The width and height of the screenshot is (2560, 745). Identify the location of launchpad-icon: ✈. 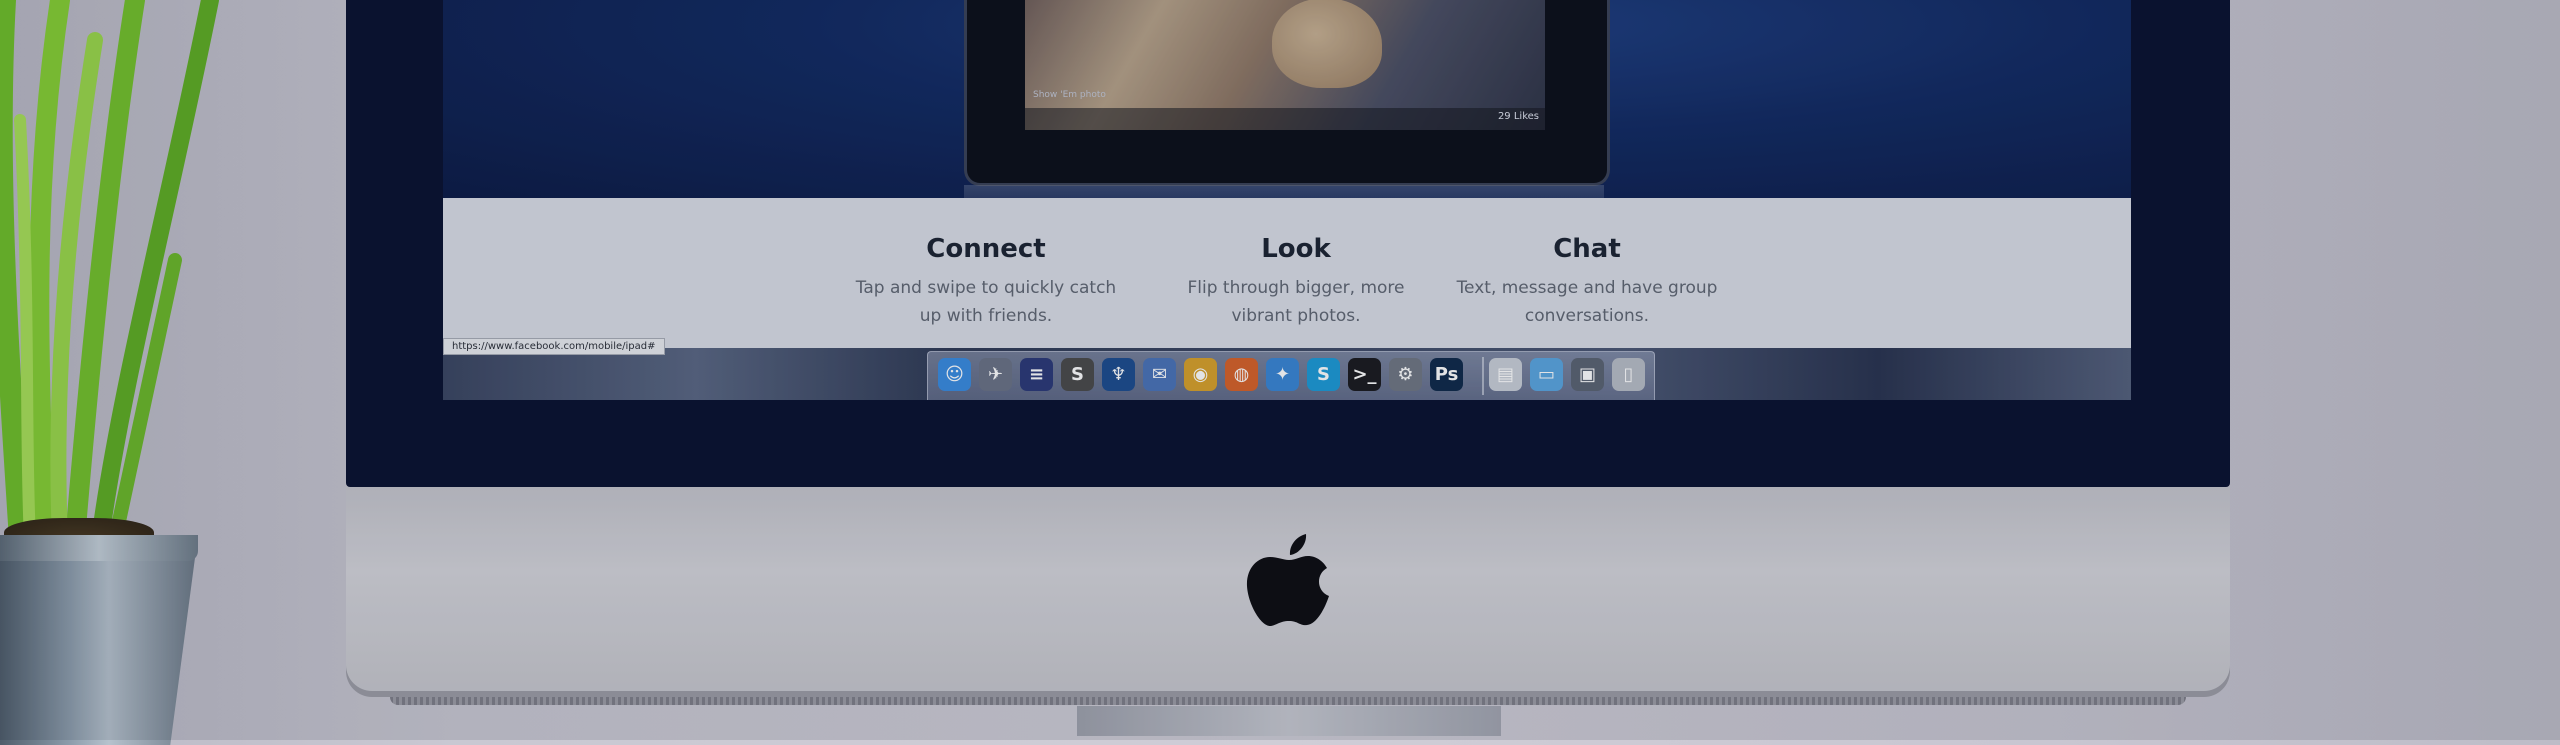
(995, 374).